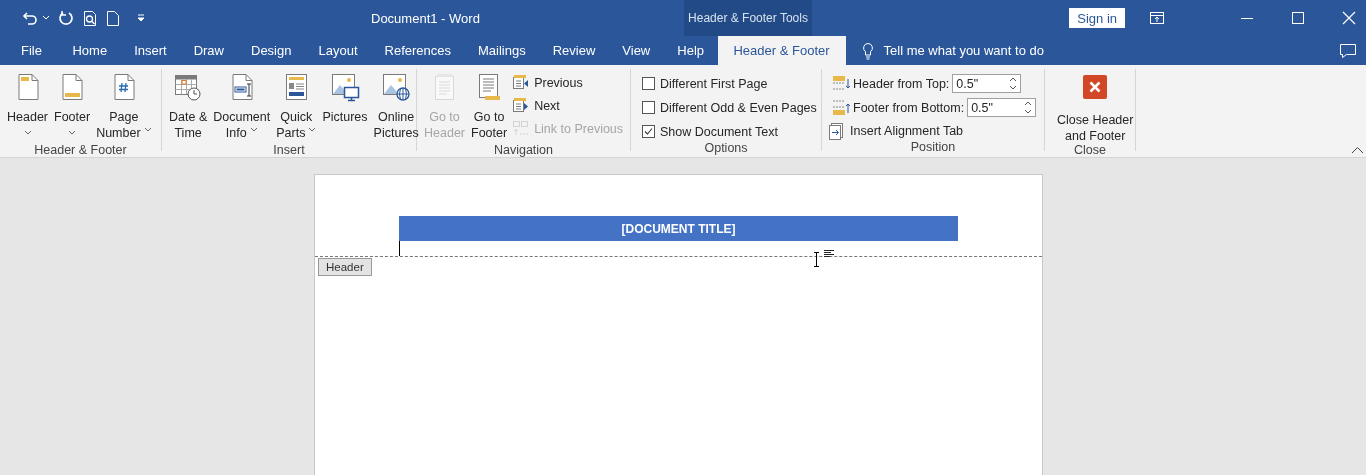  I want to click on ribbon-tab: References, so click(418, 50).